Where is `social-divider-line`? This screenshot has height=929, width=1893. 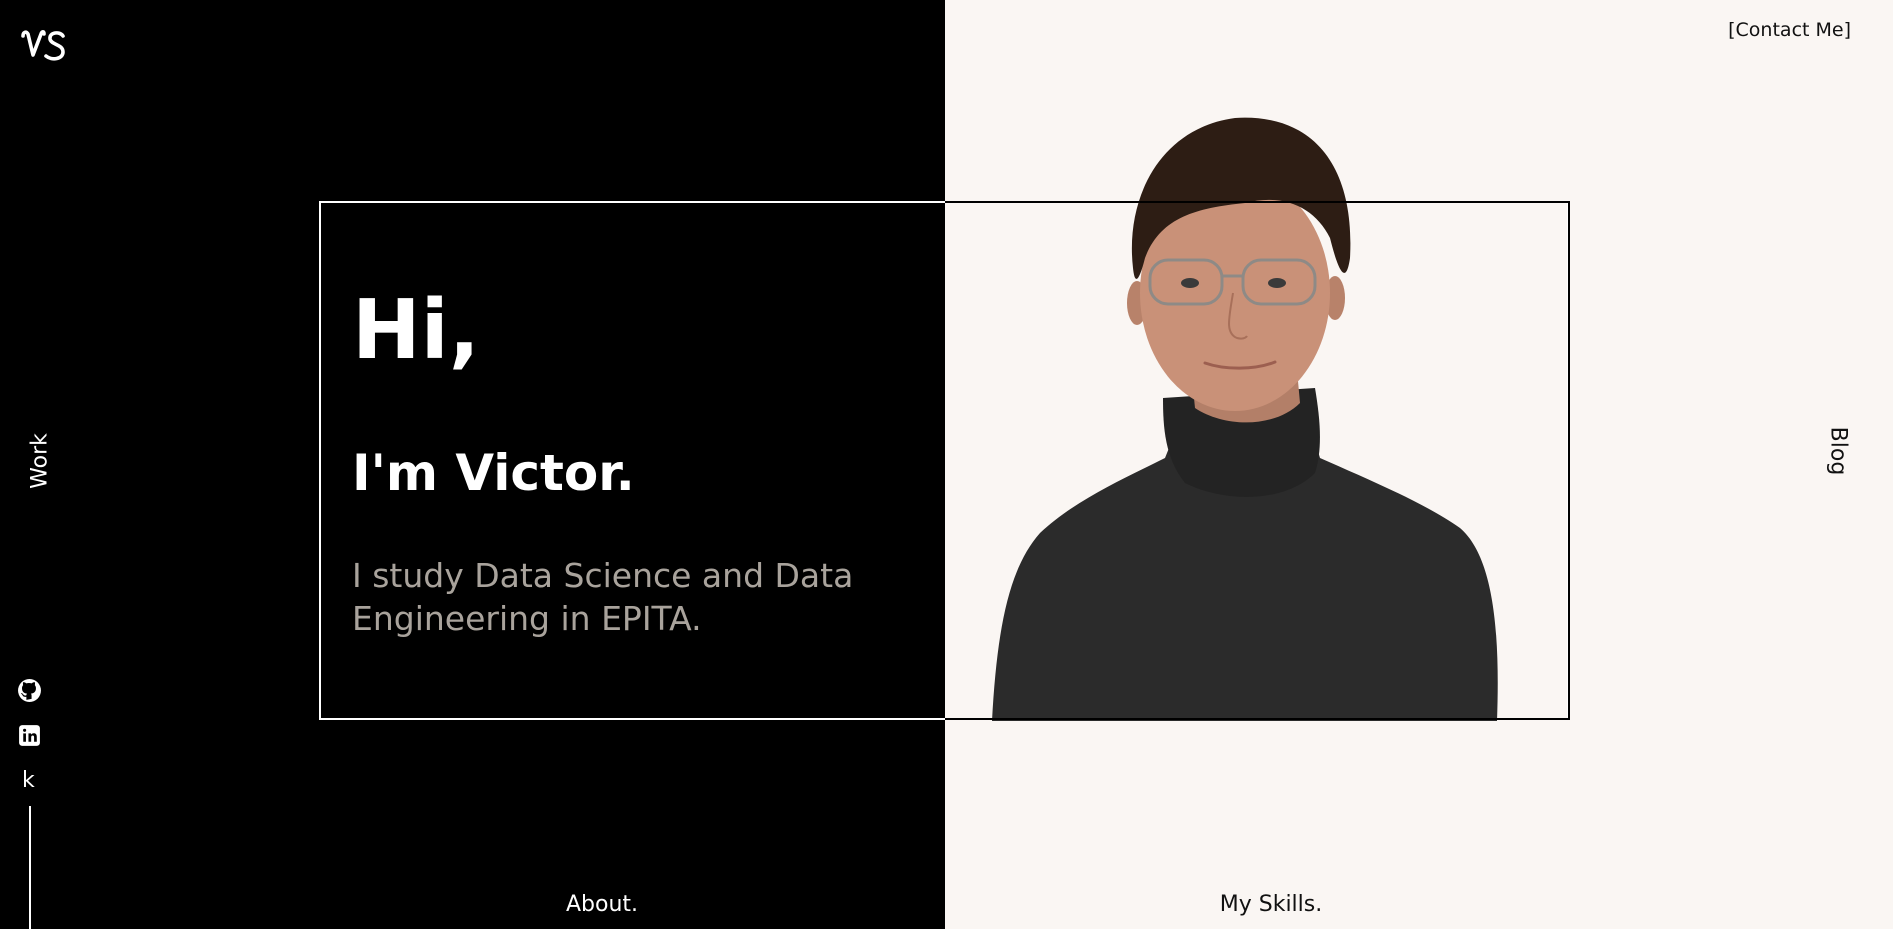 social-divider-line is located at coordinates (30, 867).